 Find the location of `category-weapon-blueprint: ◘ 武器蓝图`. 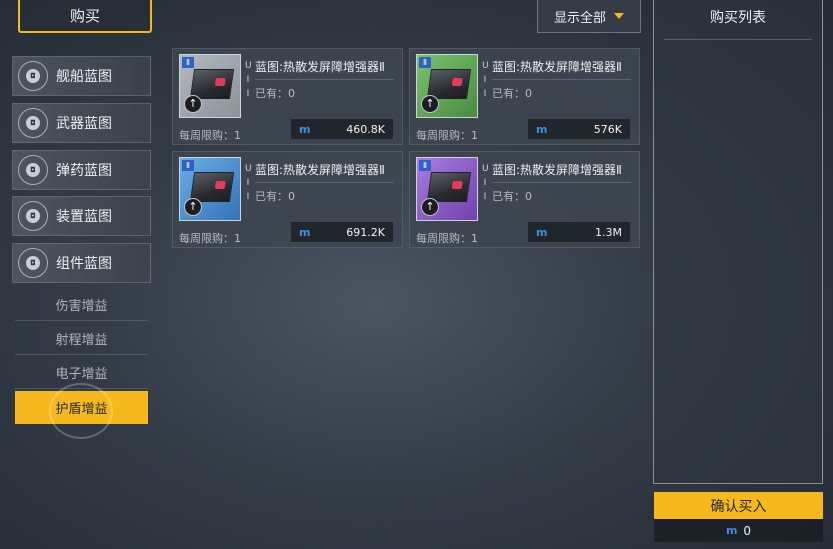

category-weapon-blueprint: ◘ 武器蓝图 is located at coordinates (81, 123).